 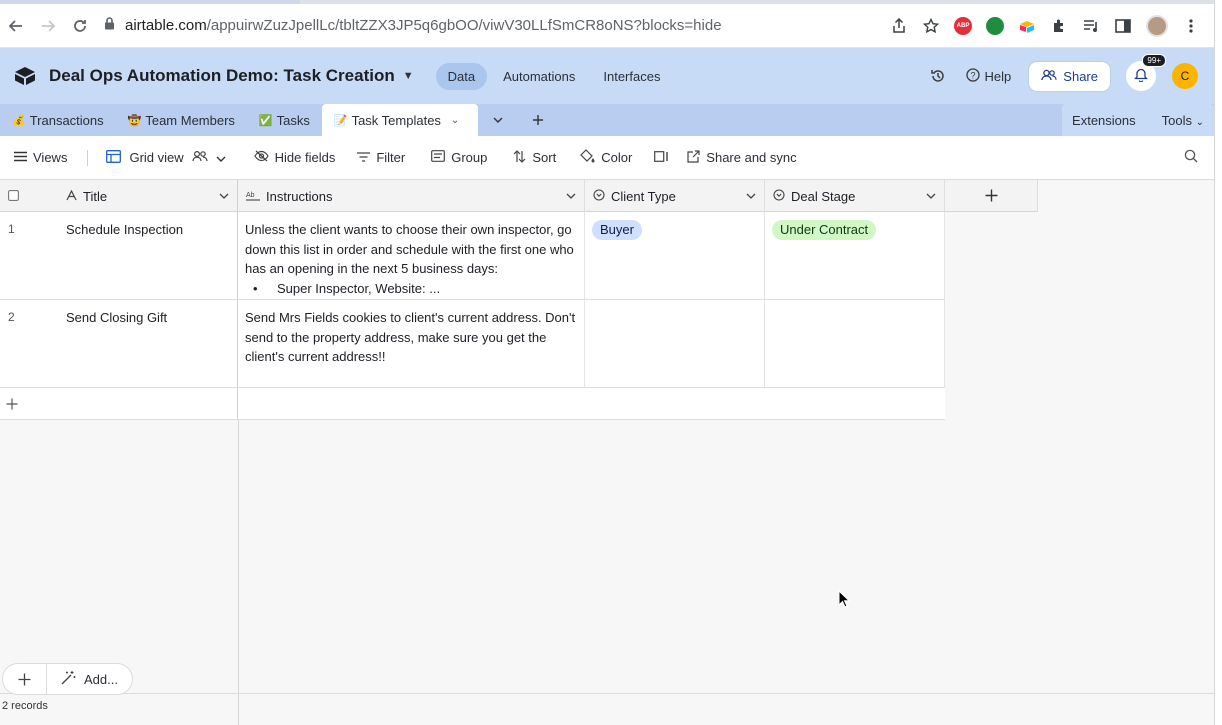 I want to click on filter-label: Filter, so click(x=391, y=157).